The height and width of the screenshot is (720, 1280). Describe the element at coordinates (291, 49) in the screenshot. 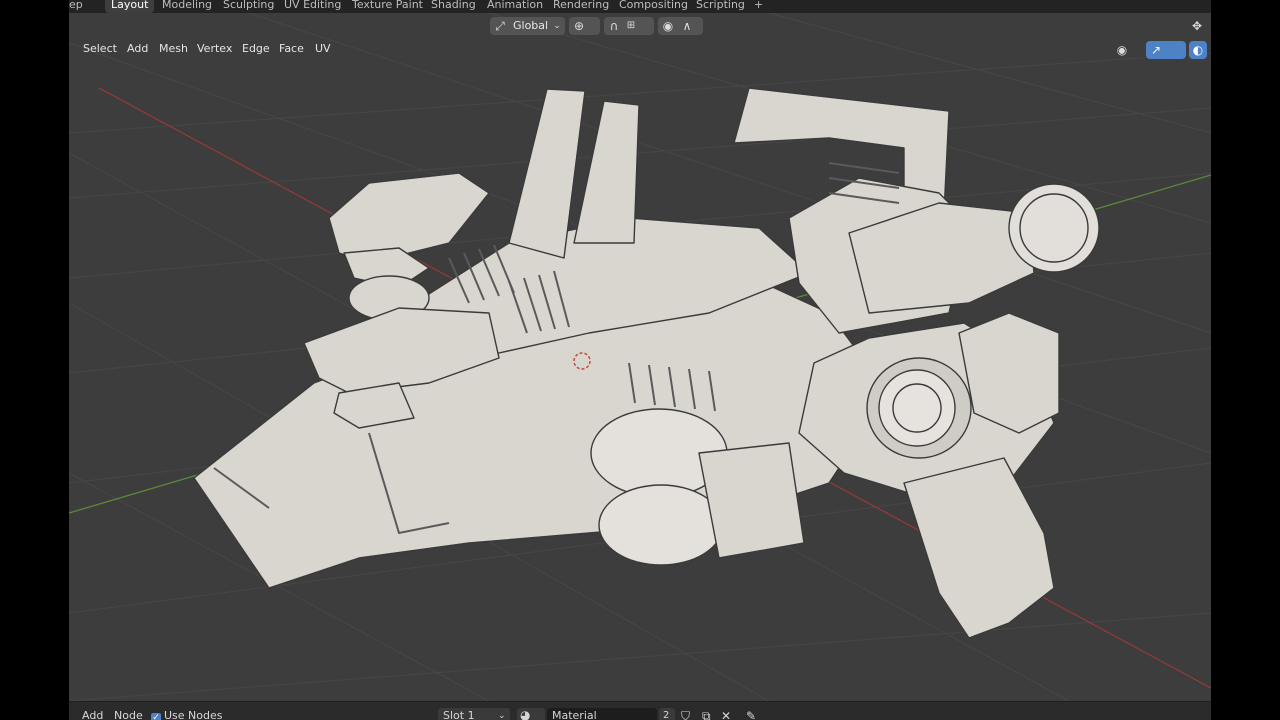

I see `menu-face: Face` at that location.